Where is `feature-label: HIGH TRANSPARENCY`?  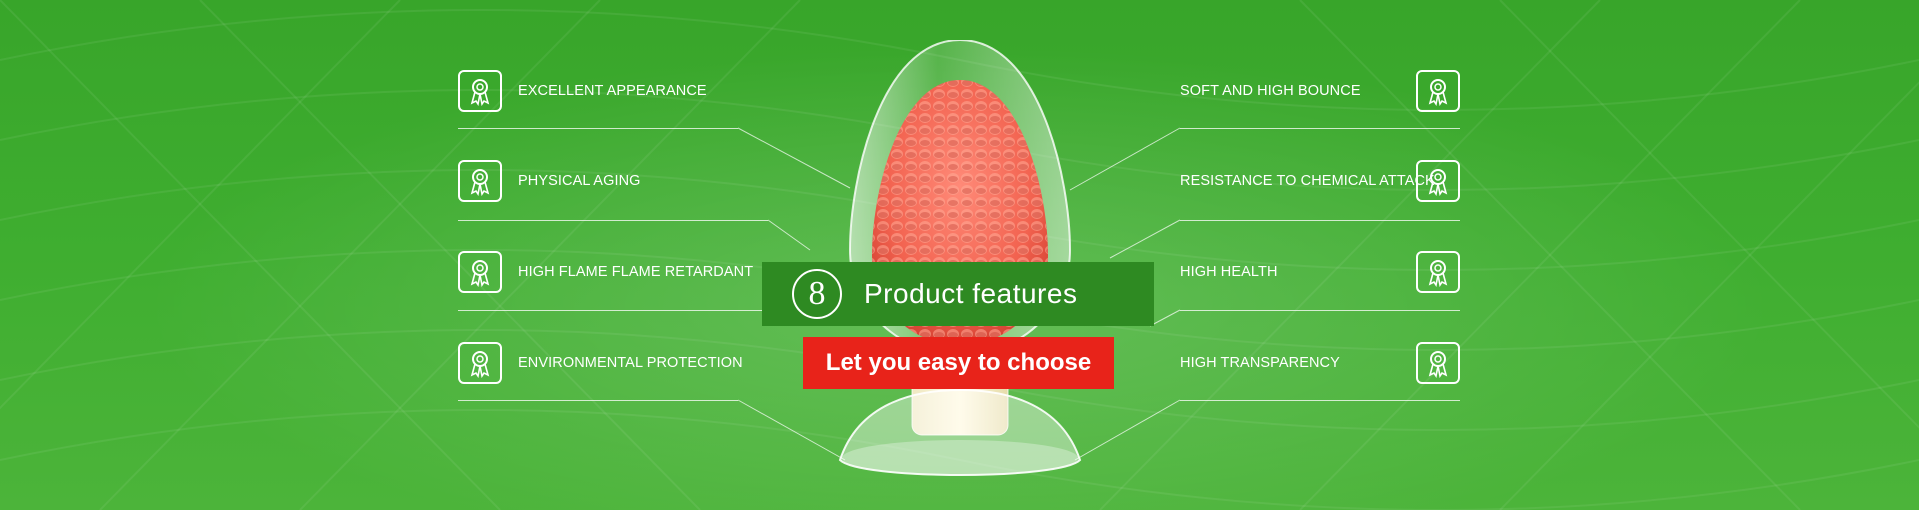 feature-label: HIGH TRANSPARENCY is located at coordinates (1260, 363).